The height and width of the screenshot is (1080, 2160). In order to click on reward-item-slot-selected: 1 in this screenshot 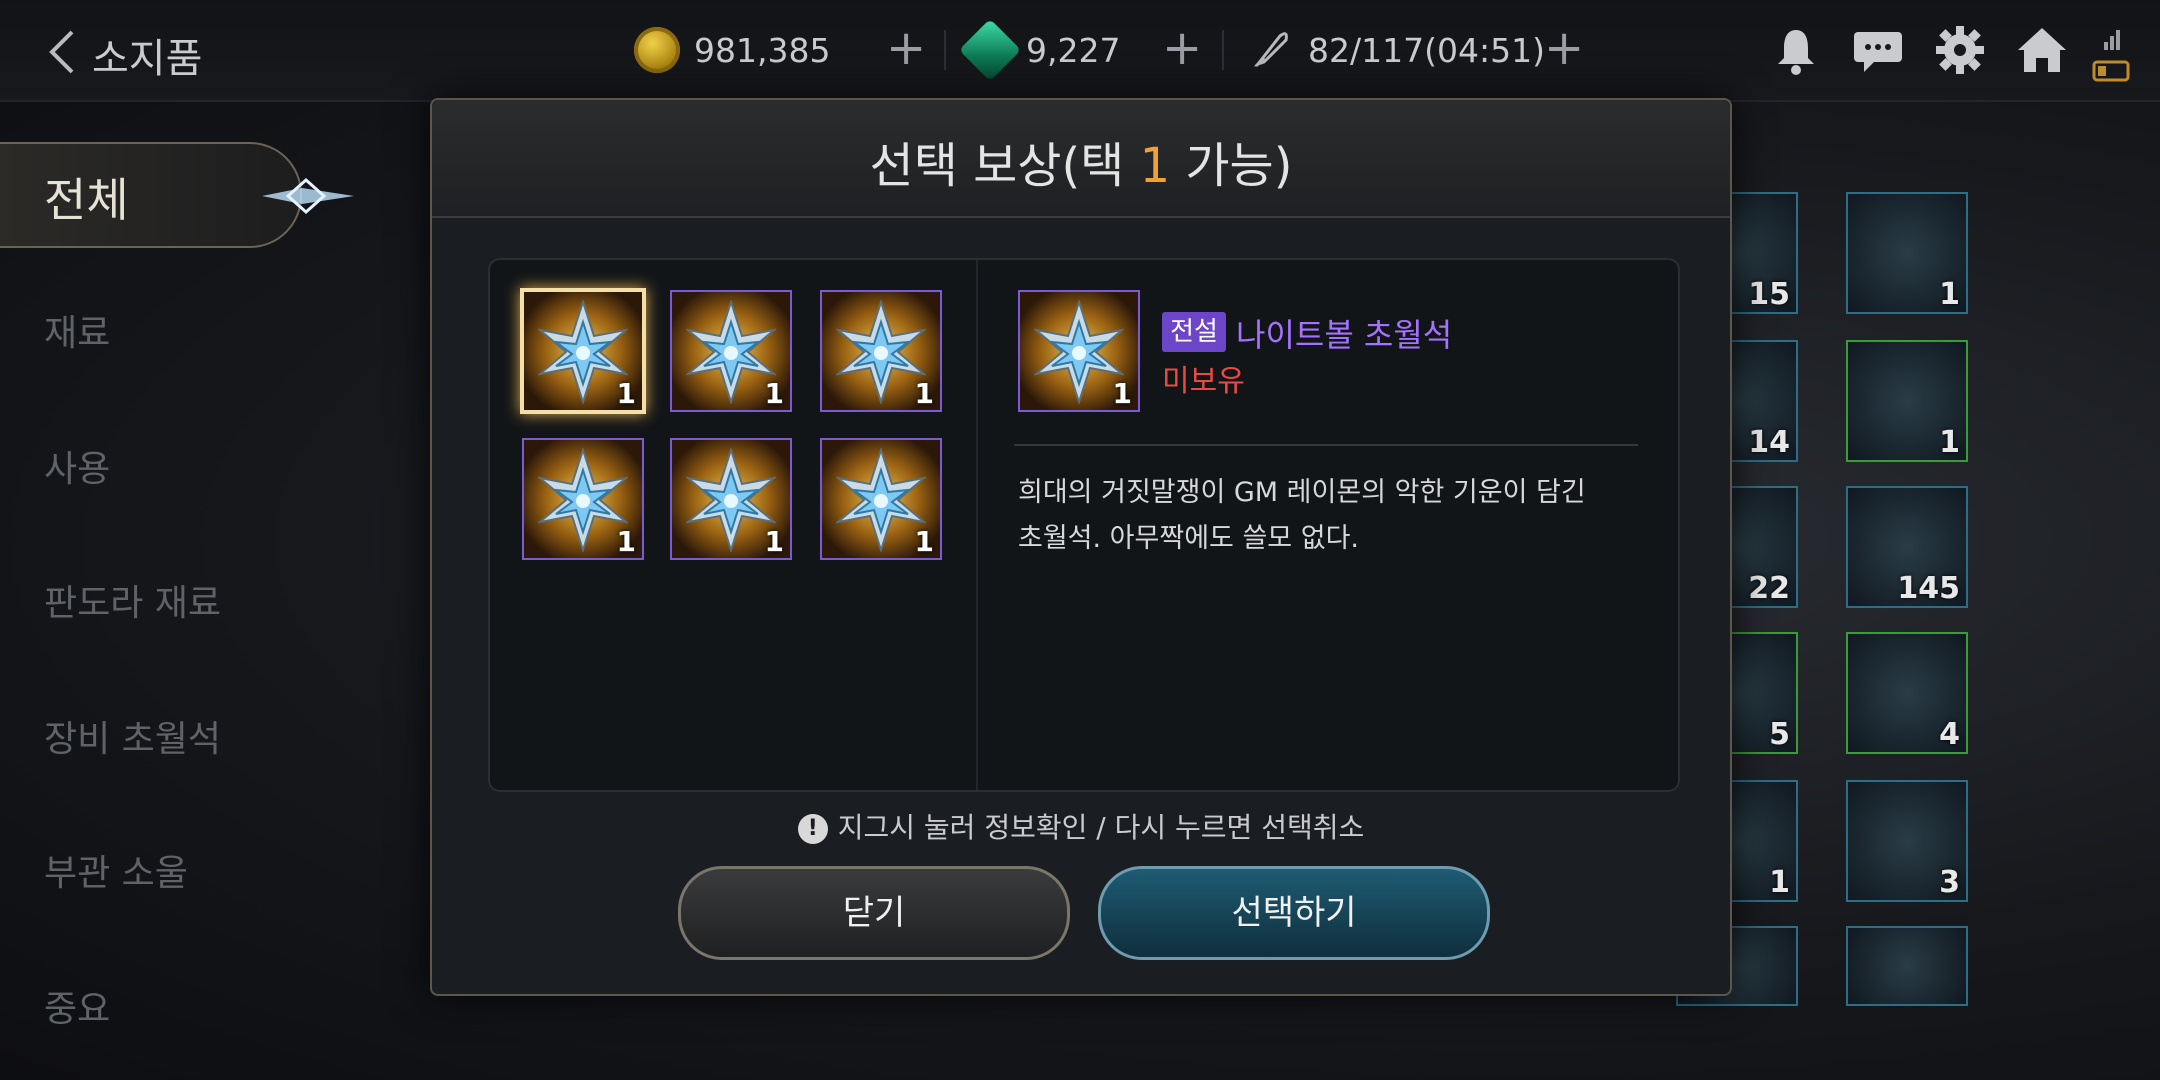, I will do `click(583, 351)`.